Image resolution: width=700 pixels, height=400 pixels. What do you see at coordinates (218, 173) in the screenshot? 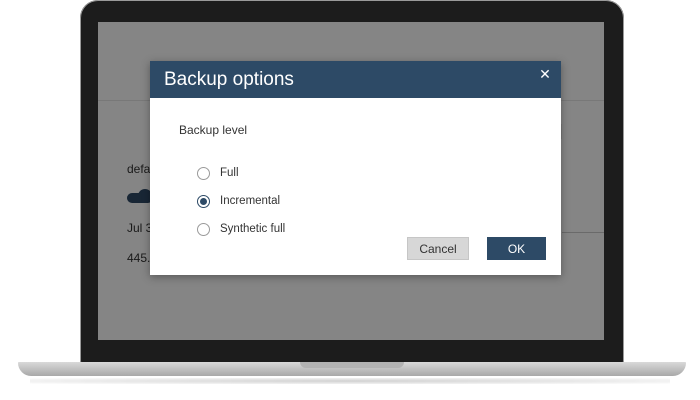
I see `radio-option-full: Full` at bounding box center [218, 173].